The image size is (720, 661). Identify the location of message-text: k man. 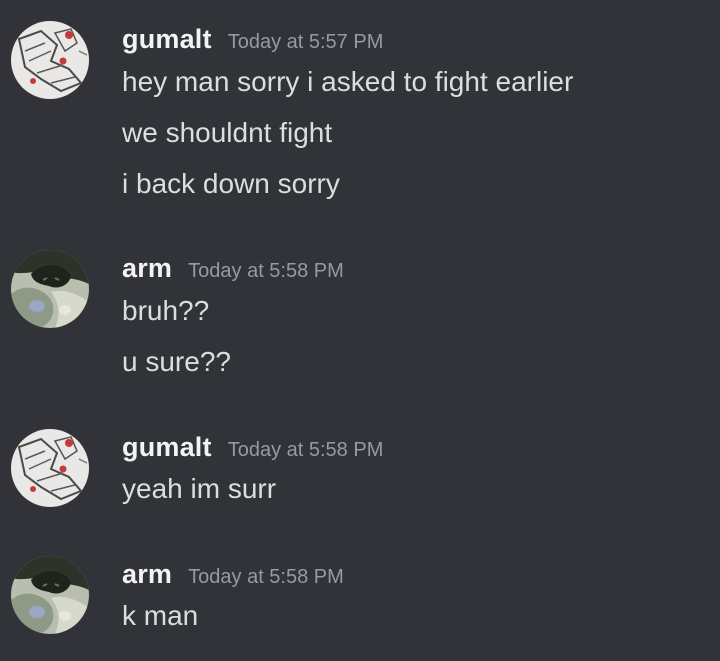
(160, 615).